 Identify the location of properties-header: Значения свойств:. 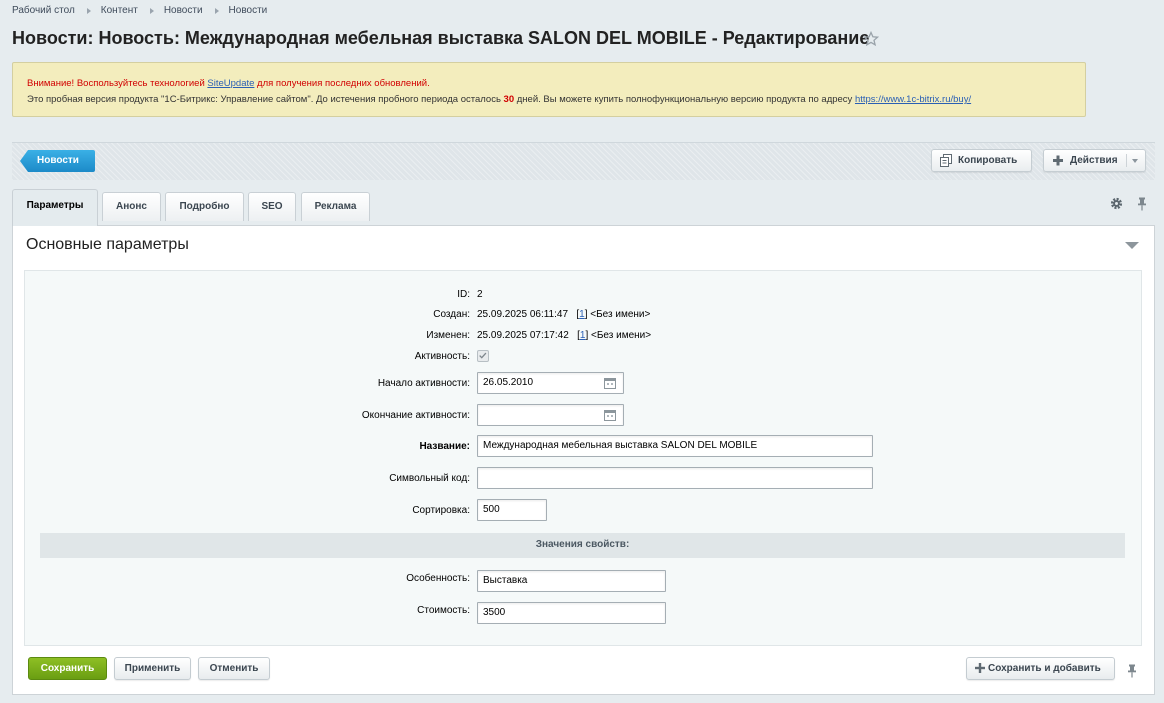
(582, 545).